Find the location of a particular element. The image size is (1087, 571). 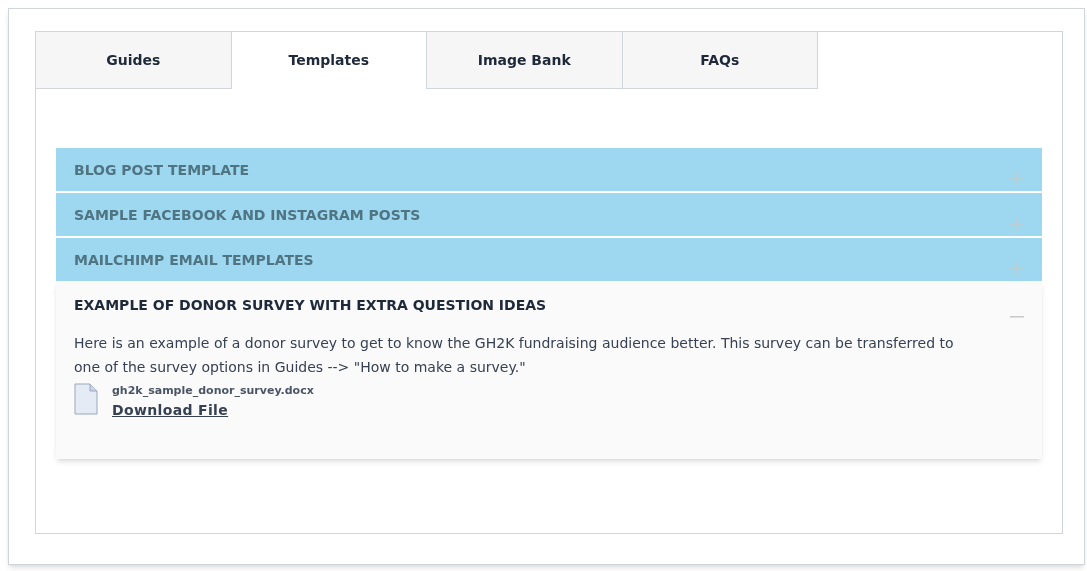

download-link: Download File is located at coordinates (170, 410).